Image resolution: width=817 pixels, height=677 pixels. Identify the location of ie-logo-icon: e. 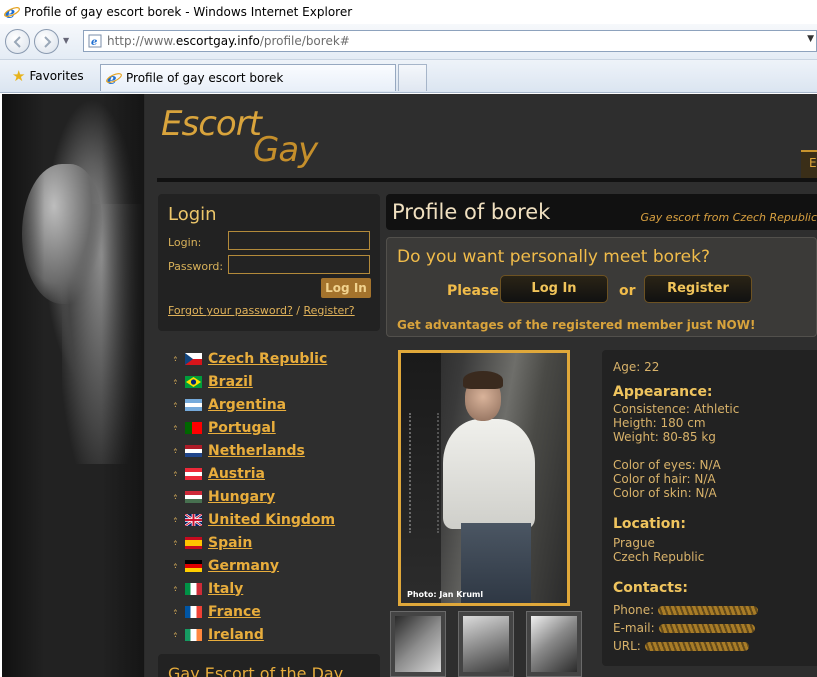
(12, 12).